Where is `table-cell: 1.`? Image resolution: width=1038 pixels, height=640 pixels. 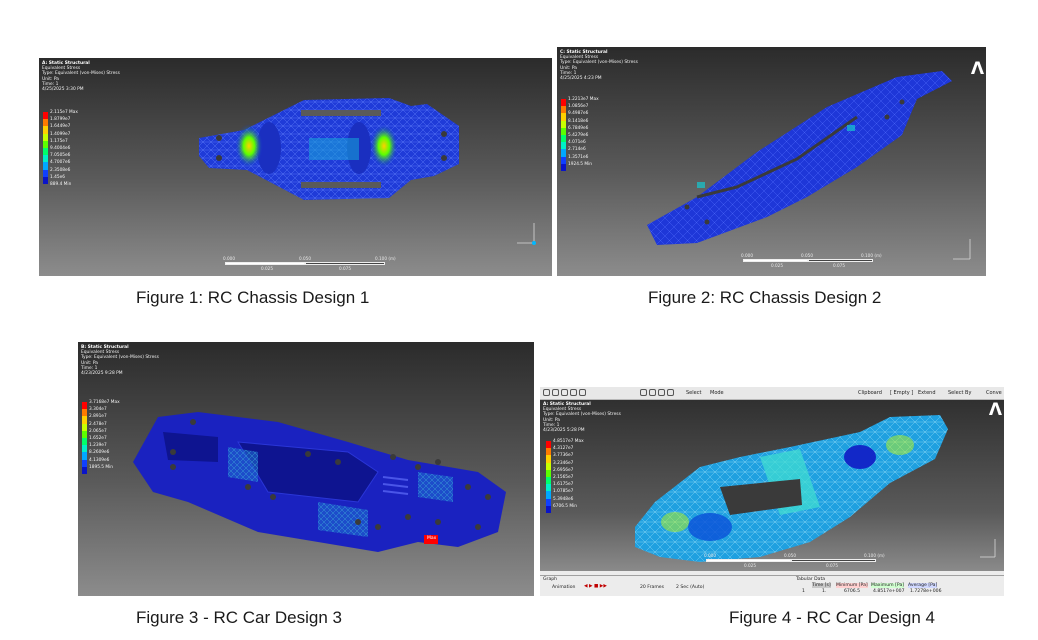 table-cell: 1. is located at coordinates (824, 591).